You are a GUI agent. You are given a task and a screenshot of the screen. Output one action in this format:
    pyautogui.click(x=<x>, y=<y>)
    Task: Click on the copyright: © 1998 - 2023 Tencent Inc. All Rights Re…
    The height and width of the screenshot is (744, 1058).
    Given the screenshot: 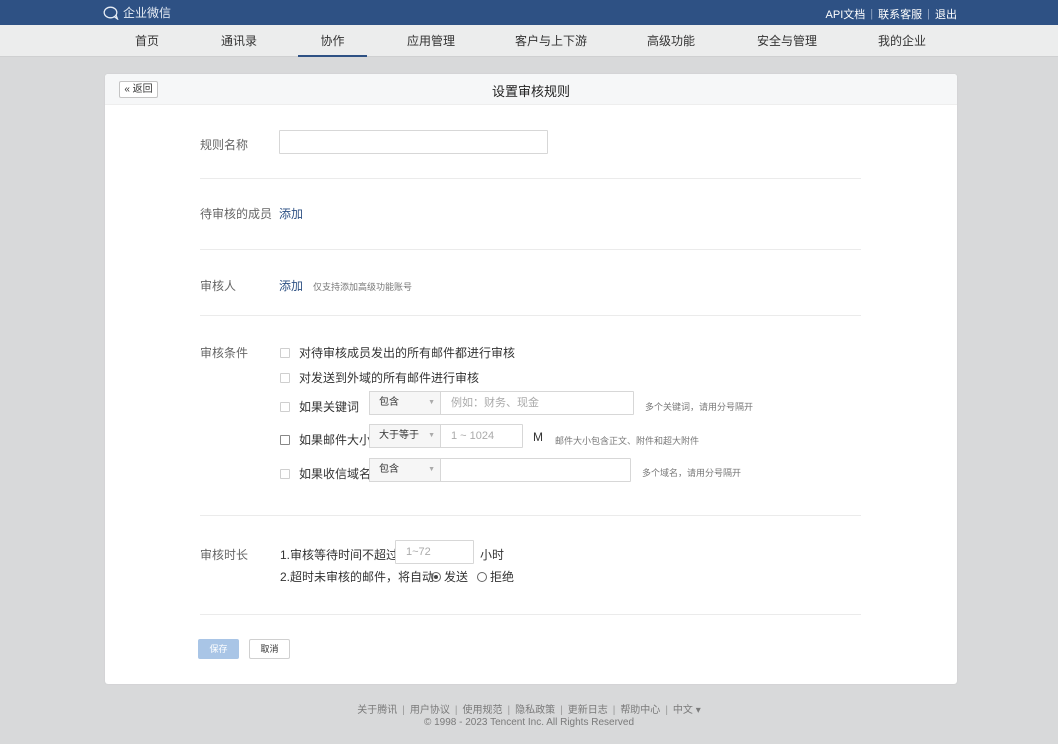 What is the action you would take?
    pyautogui.click(x=529, y=722)
    